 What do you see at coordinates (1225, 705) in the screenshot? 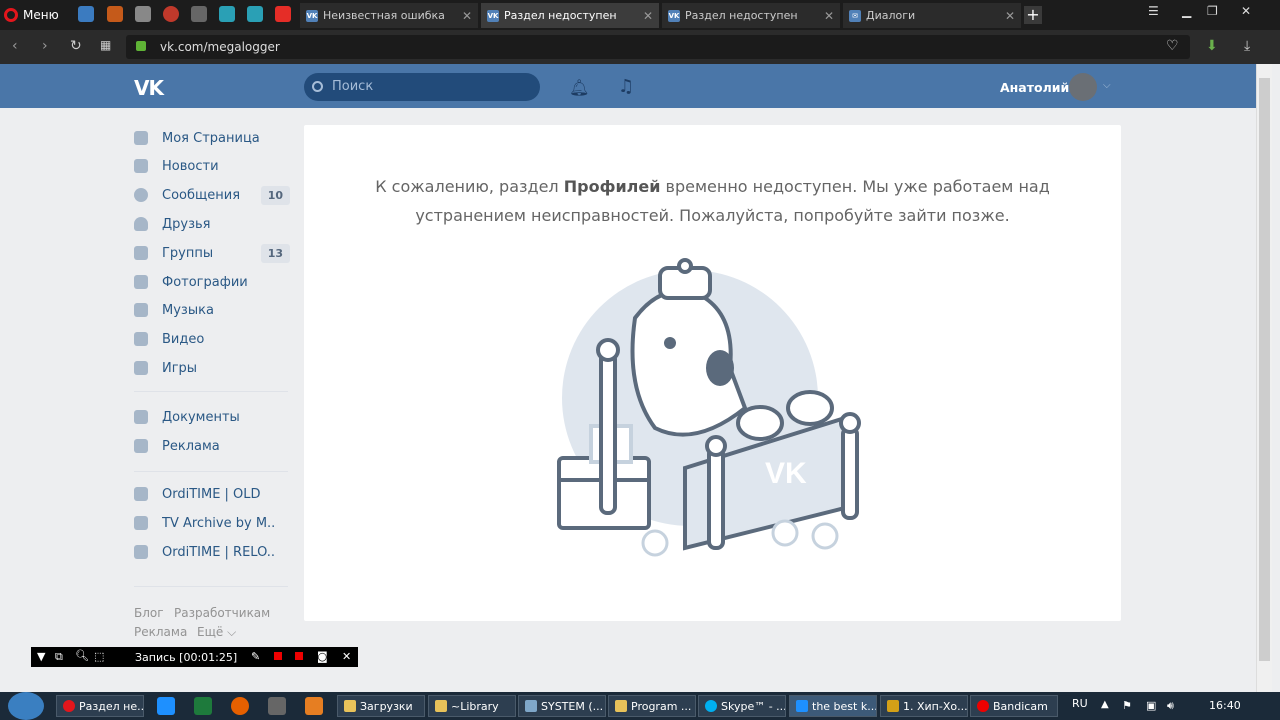
I see `clock: 16:40` at bounding box center [1225, 705].